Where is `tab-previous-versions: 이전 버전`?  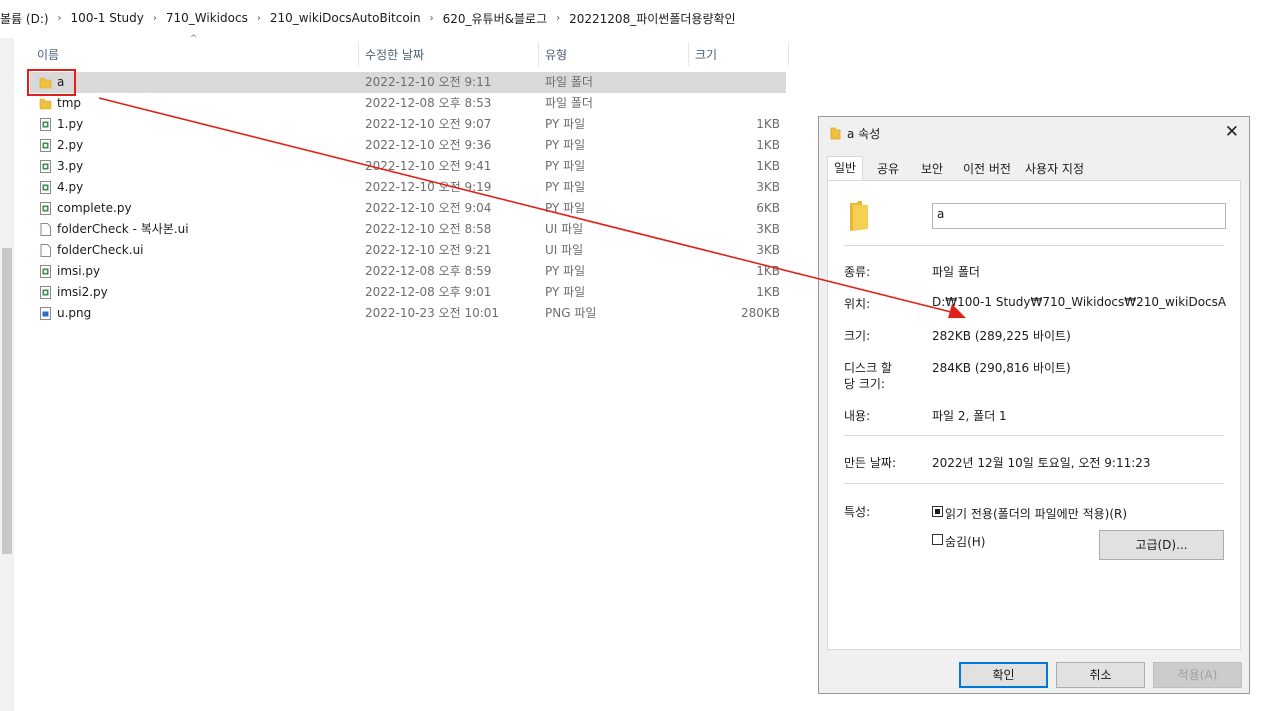 tab-previous-versions: 이전 버전 is located at coordinates (987, 169).